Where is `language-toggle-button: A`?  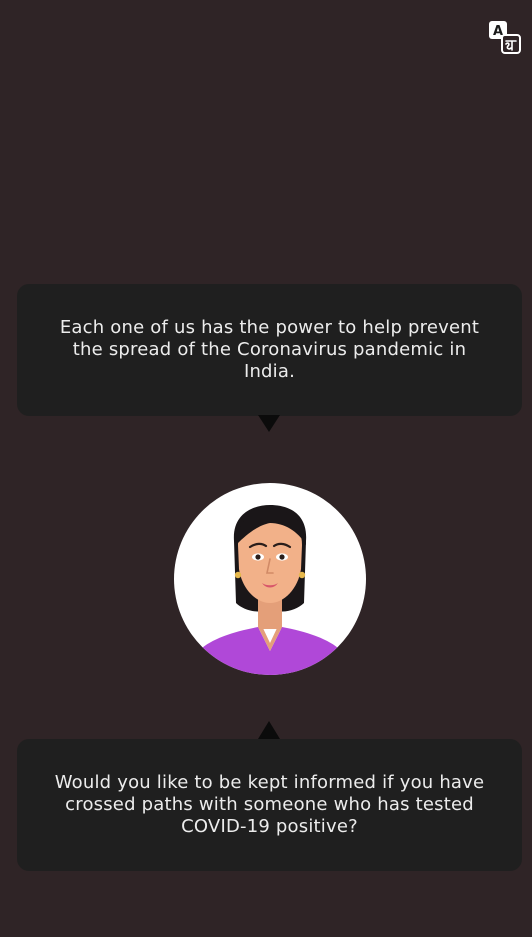 language-toggle-button: A is located at coordinates (505, 37).